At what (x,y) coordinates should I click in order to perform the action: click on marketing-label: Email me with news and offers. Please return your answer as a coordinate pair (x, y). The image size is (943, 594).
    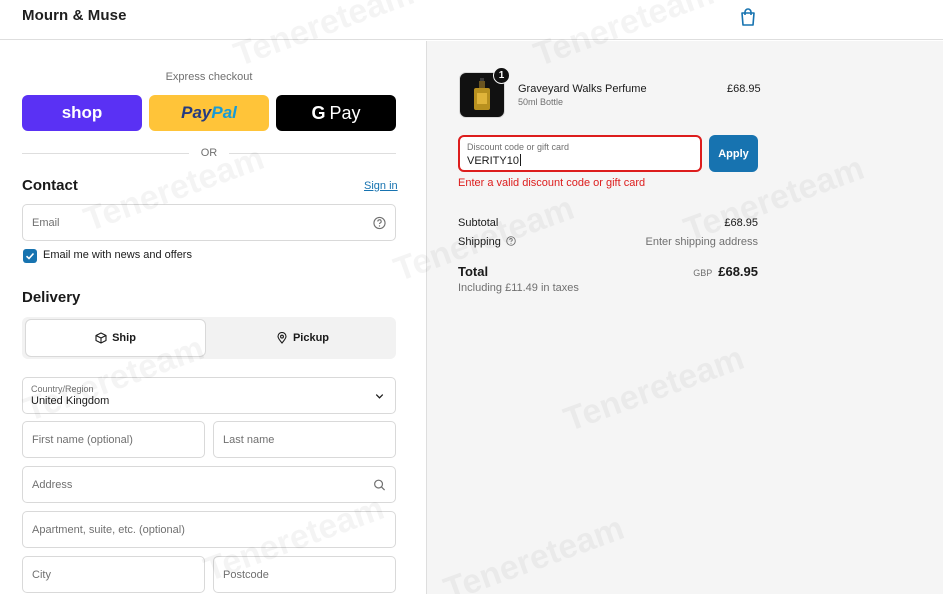
    Looking at the image, I should click on (117, 255).